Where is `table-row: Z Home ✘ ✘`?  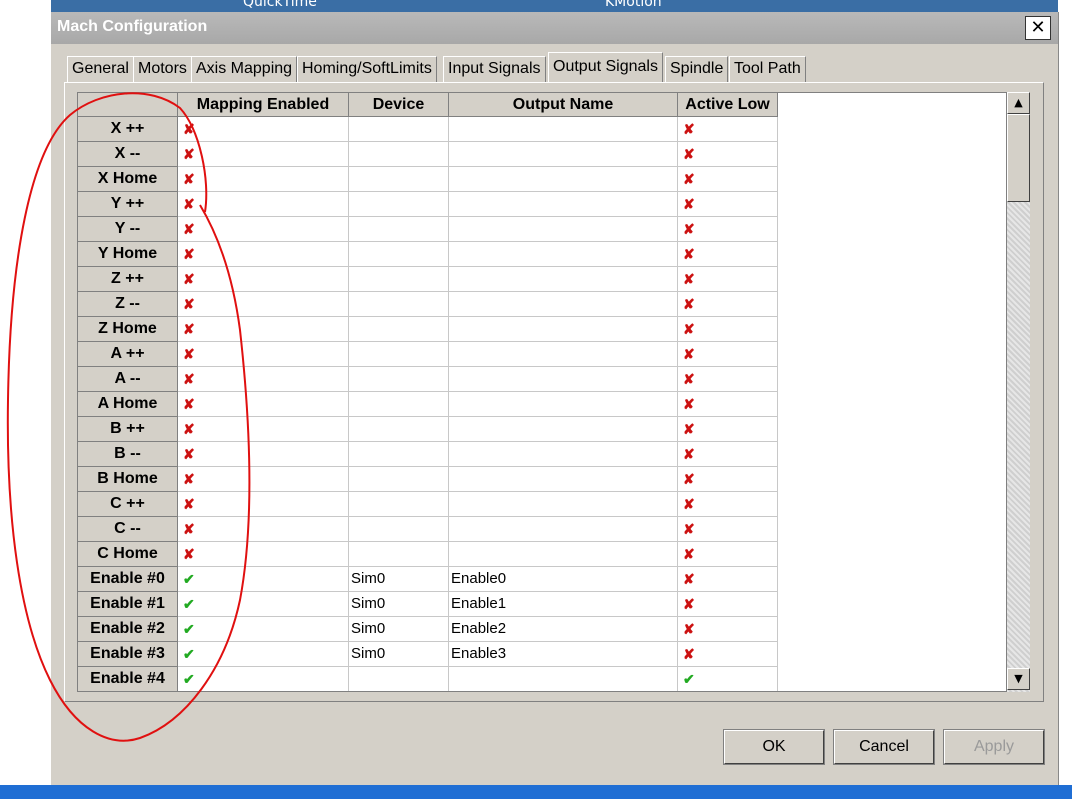 table-row: Z Home ✘ ✘ is located at coordinates (428, 329).